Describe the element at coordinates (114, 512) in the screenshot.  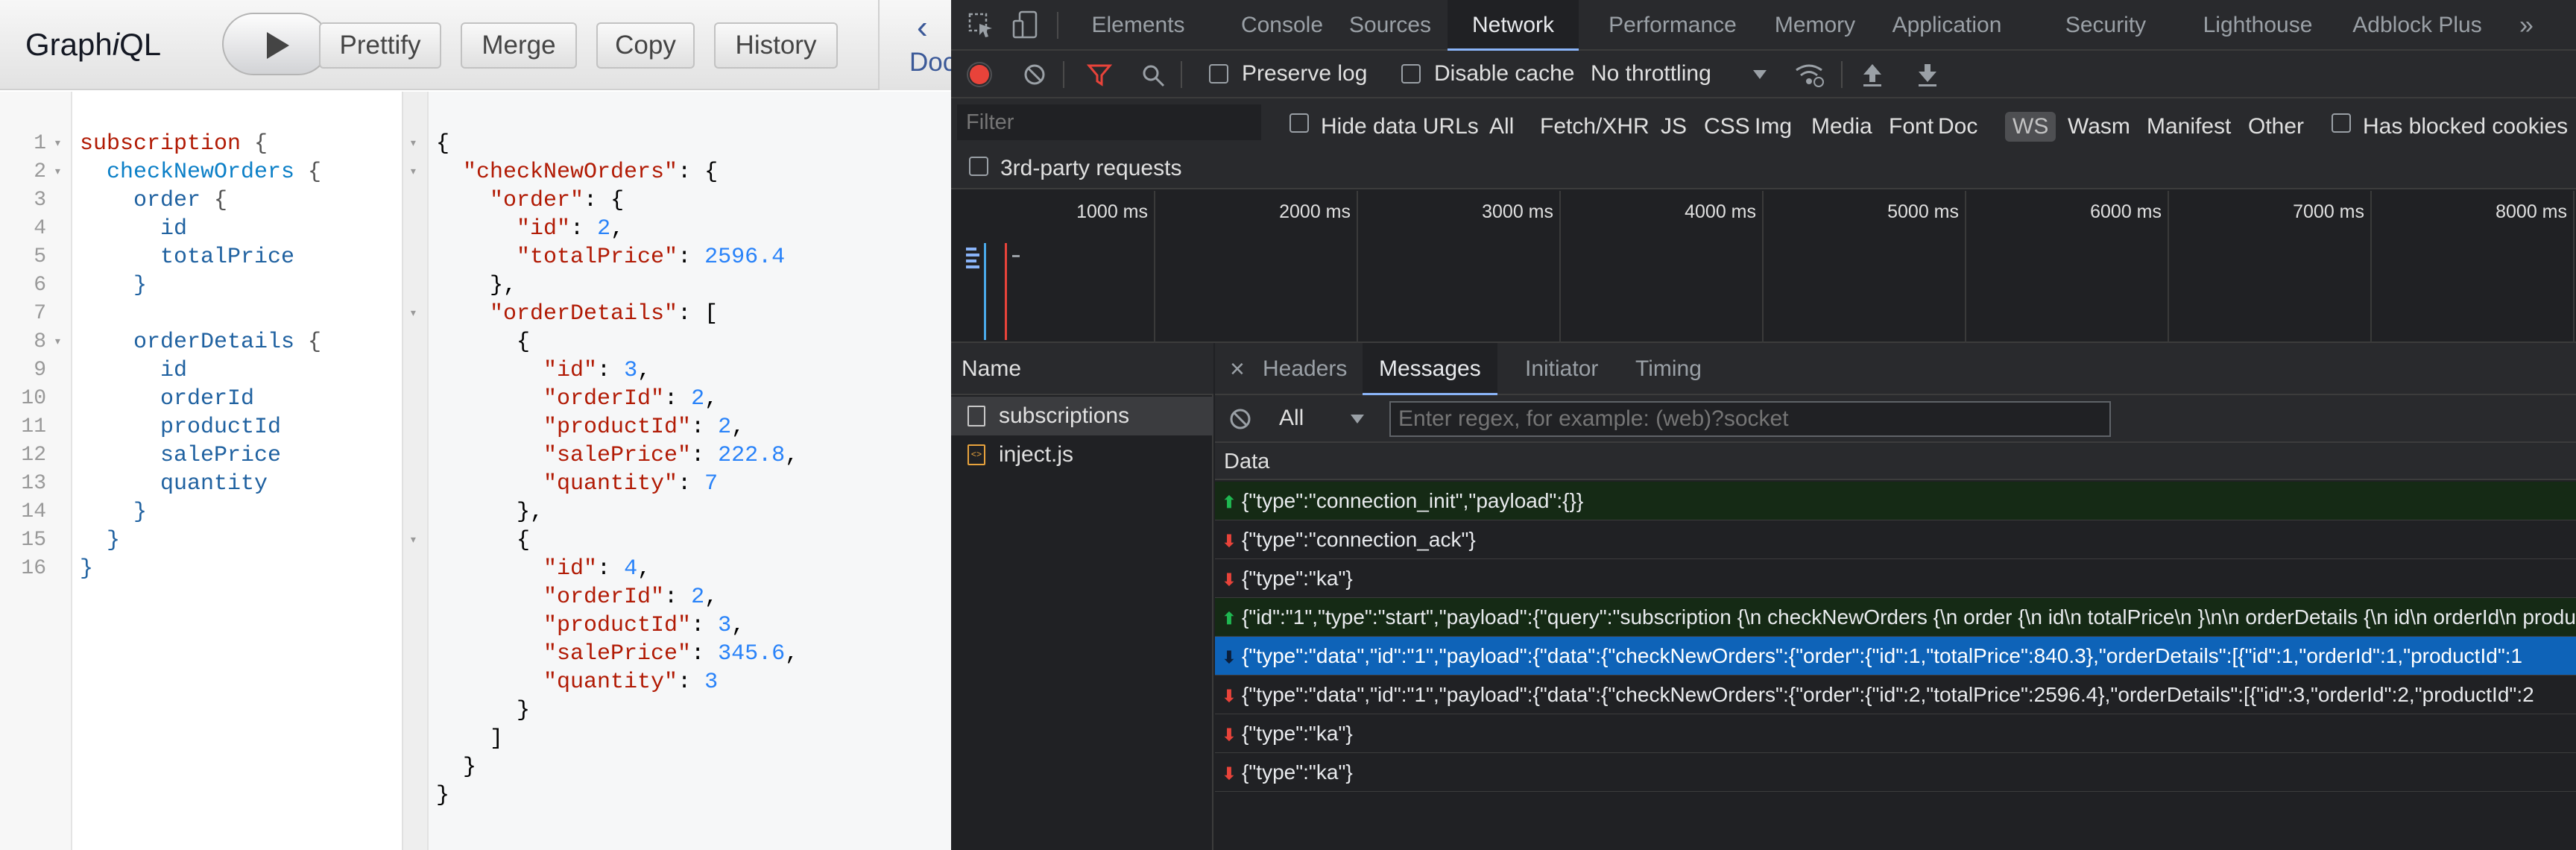
I see `query-token: }` at that location.